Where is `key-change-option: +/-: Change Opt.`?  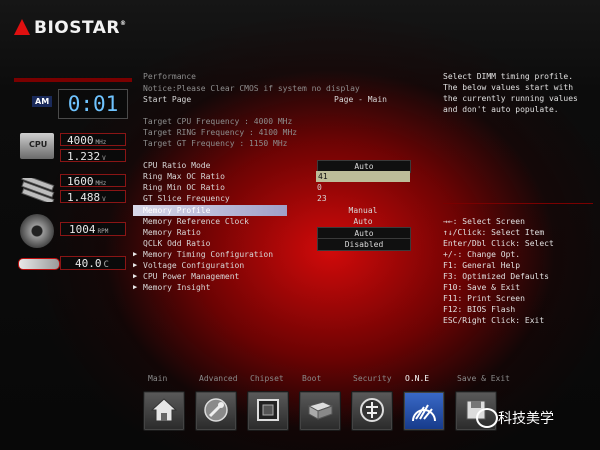 key-change-option: +/-: Change Opt. is located at coordinates (482, 254).